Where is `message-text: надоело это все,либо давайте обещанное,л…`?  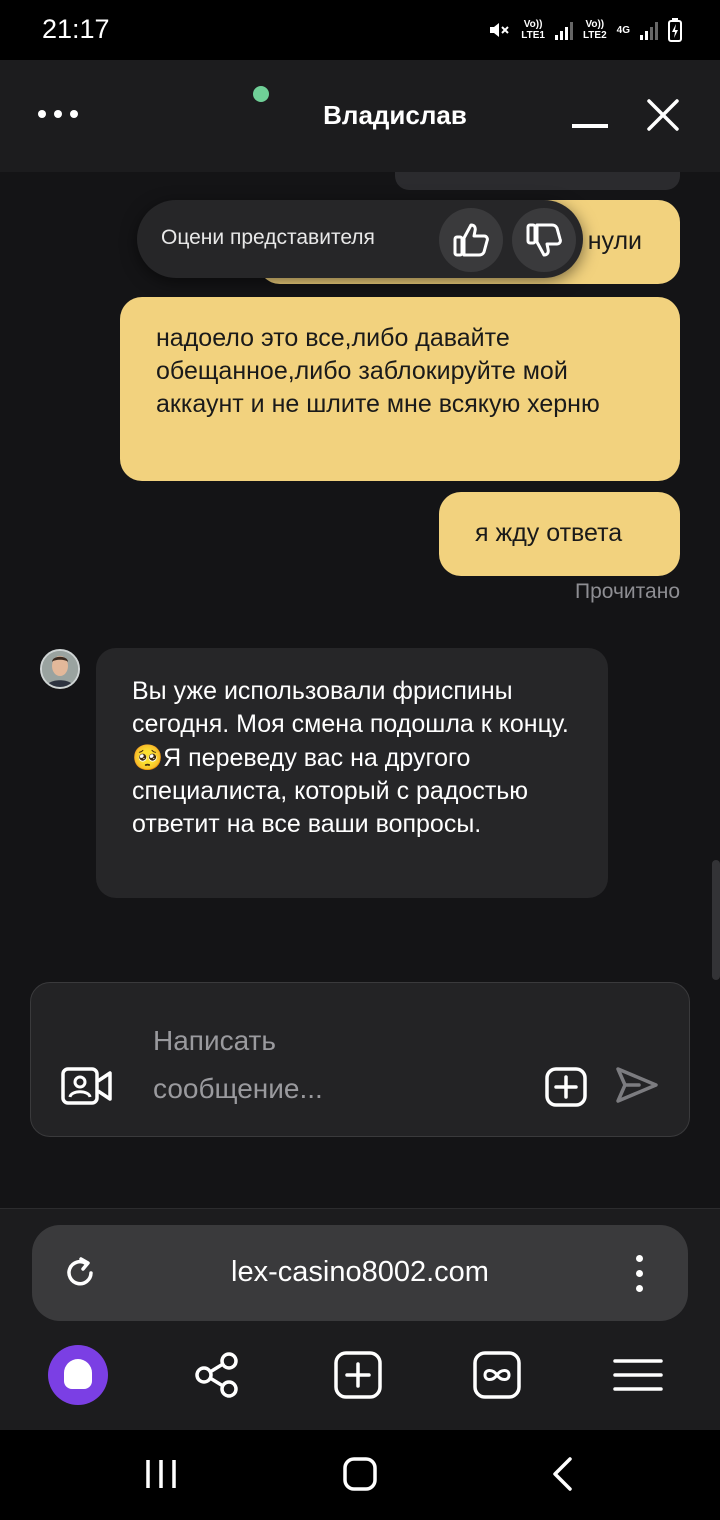
message-text: надоело это все,либо давайте обещанное,л… is located at coordinates (378, 371).